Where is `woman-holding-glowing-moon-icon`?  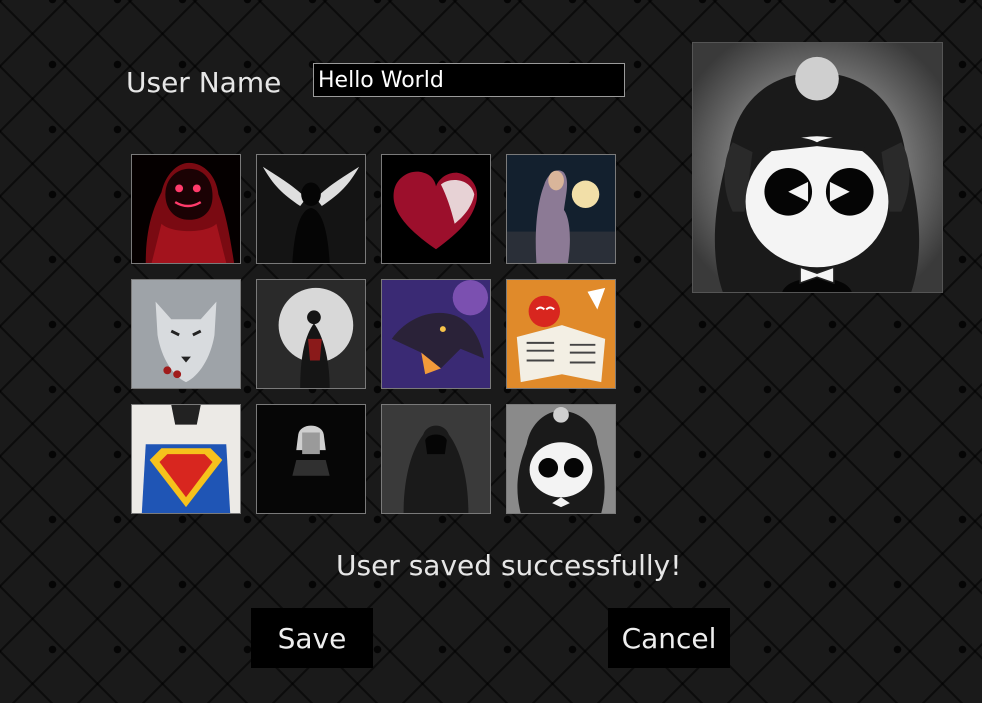
woman-holding-glowing-moon-icon is located at coordinates (561, 209).